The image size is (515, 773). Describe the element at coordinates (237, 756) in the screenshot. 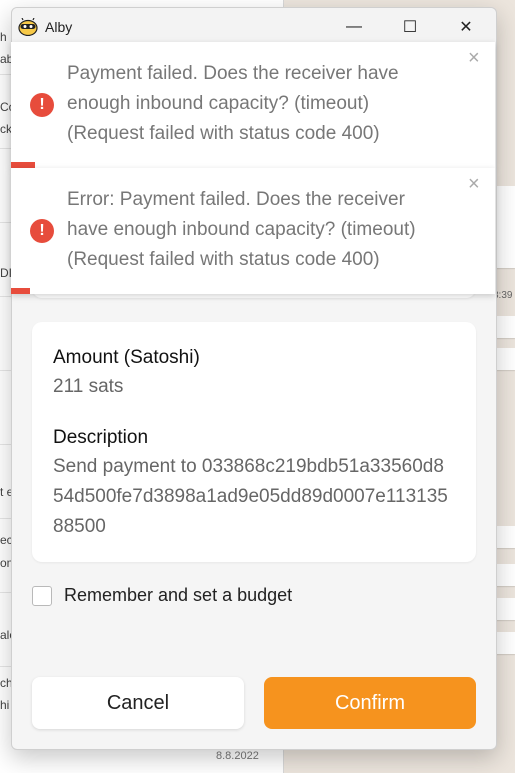

I see `chat-date: 8.8.2022` at that location.